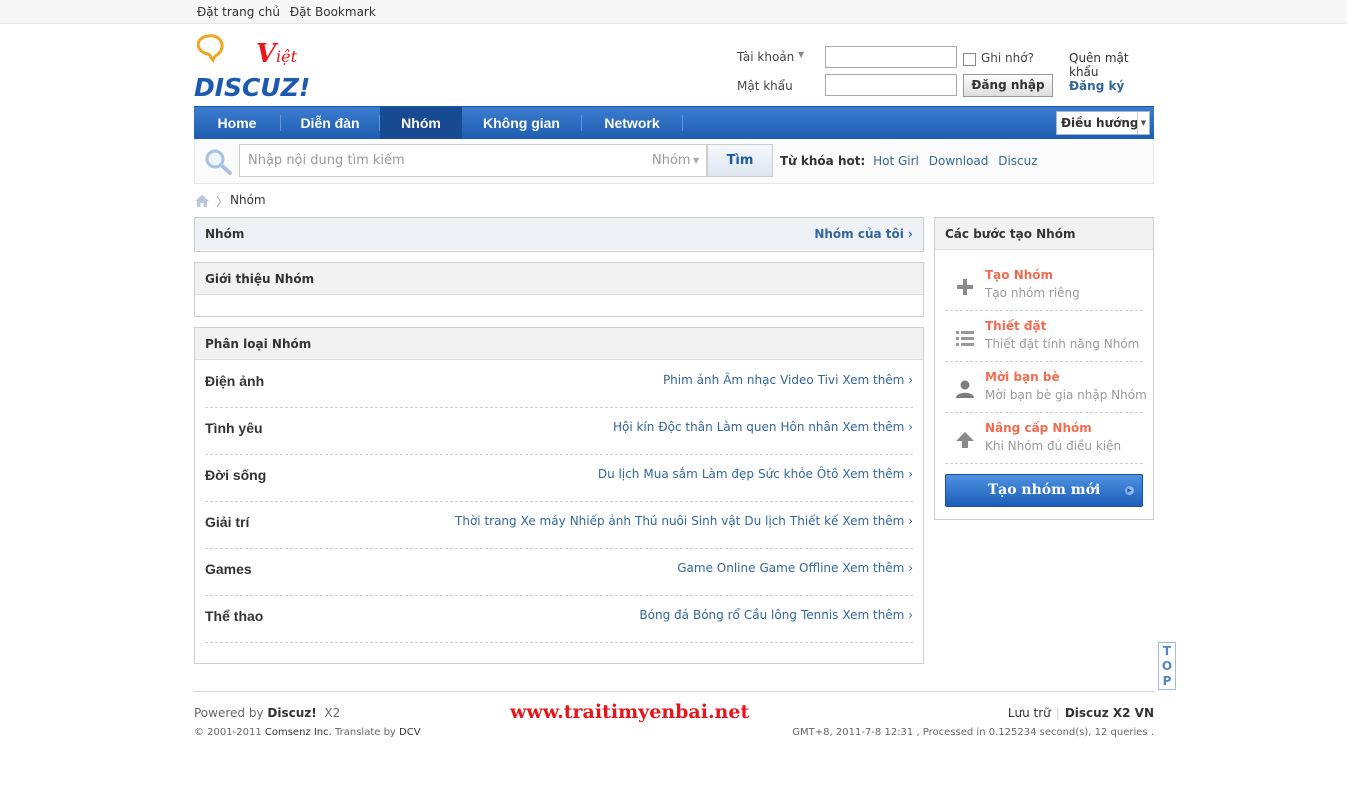 This screenshot has height=790, width=1347. What do you see at coordinates (863, 234) in the screenshot?
I see `my-groups-link: Nhóm của tôi ›` at bounding box center [863, 234].